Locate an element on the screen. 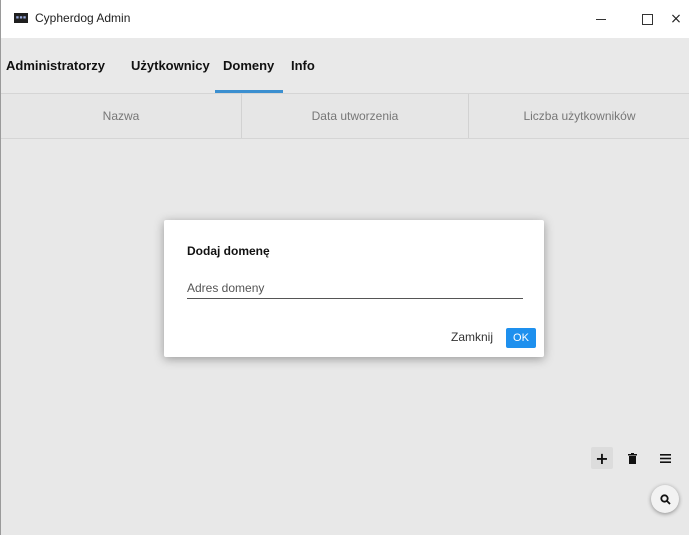  maximize-icon is located at coordinates (647, 19).